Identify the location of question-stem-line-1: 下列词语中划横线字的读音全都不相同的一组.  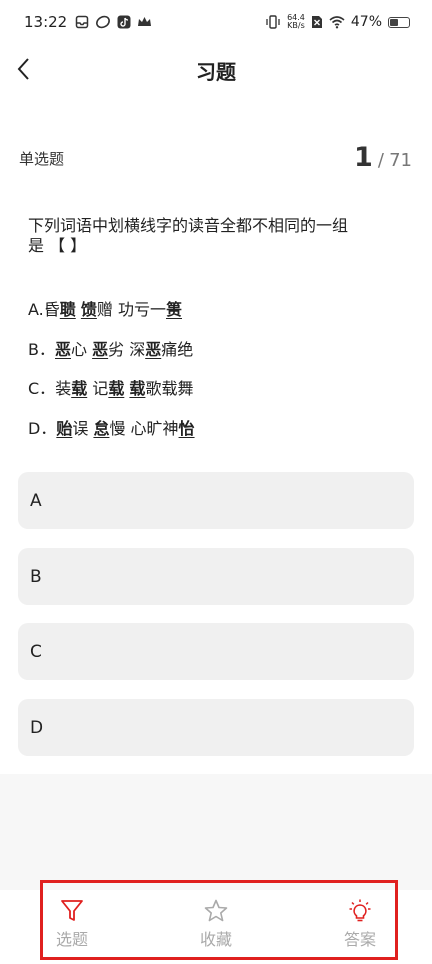
(188, 225).